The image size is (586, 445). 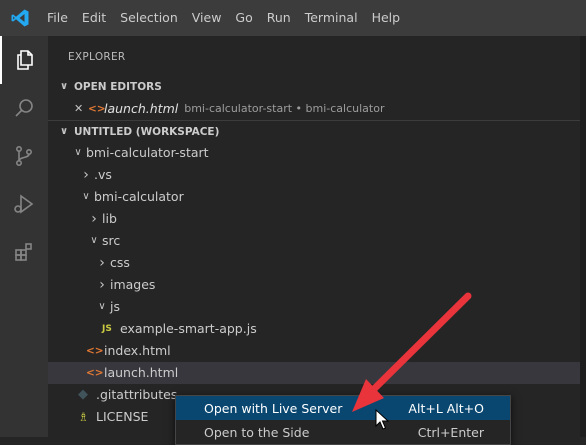 What do you see at coordinates (314, 219) in the screenshot?
I see `tree-folder: › lib` at bounding box center [314, 219].